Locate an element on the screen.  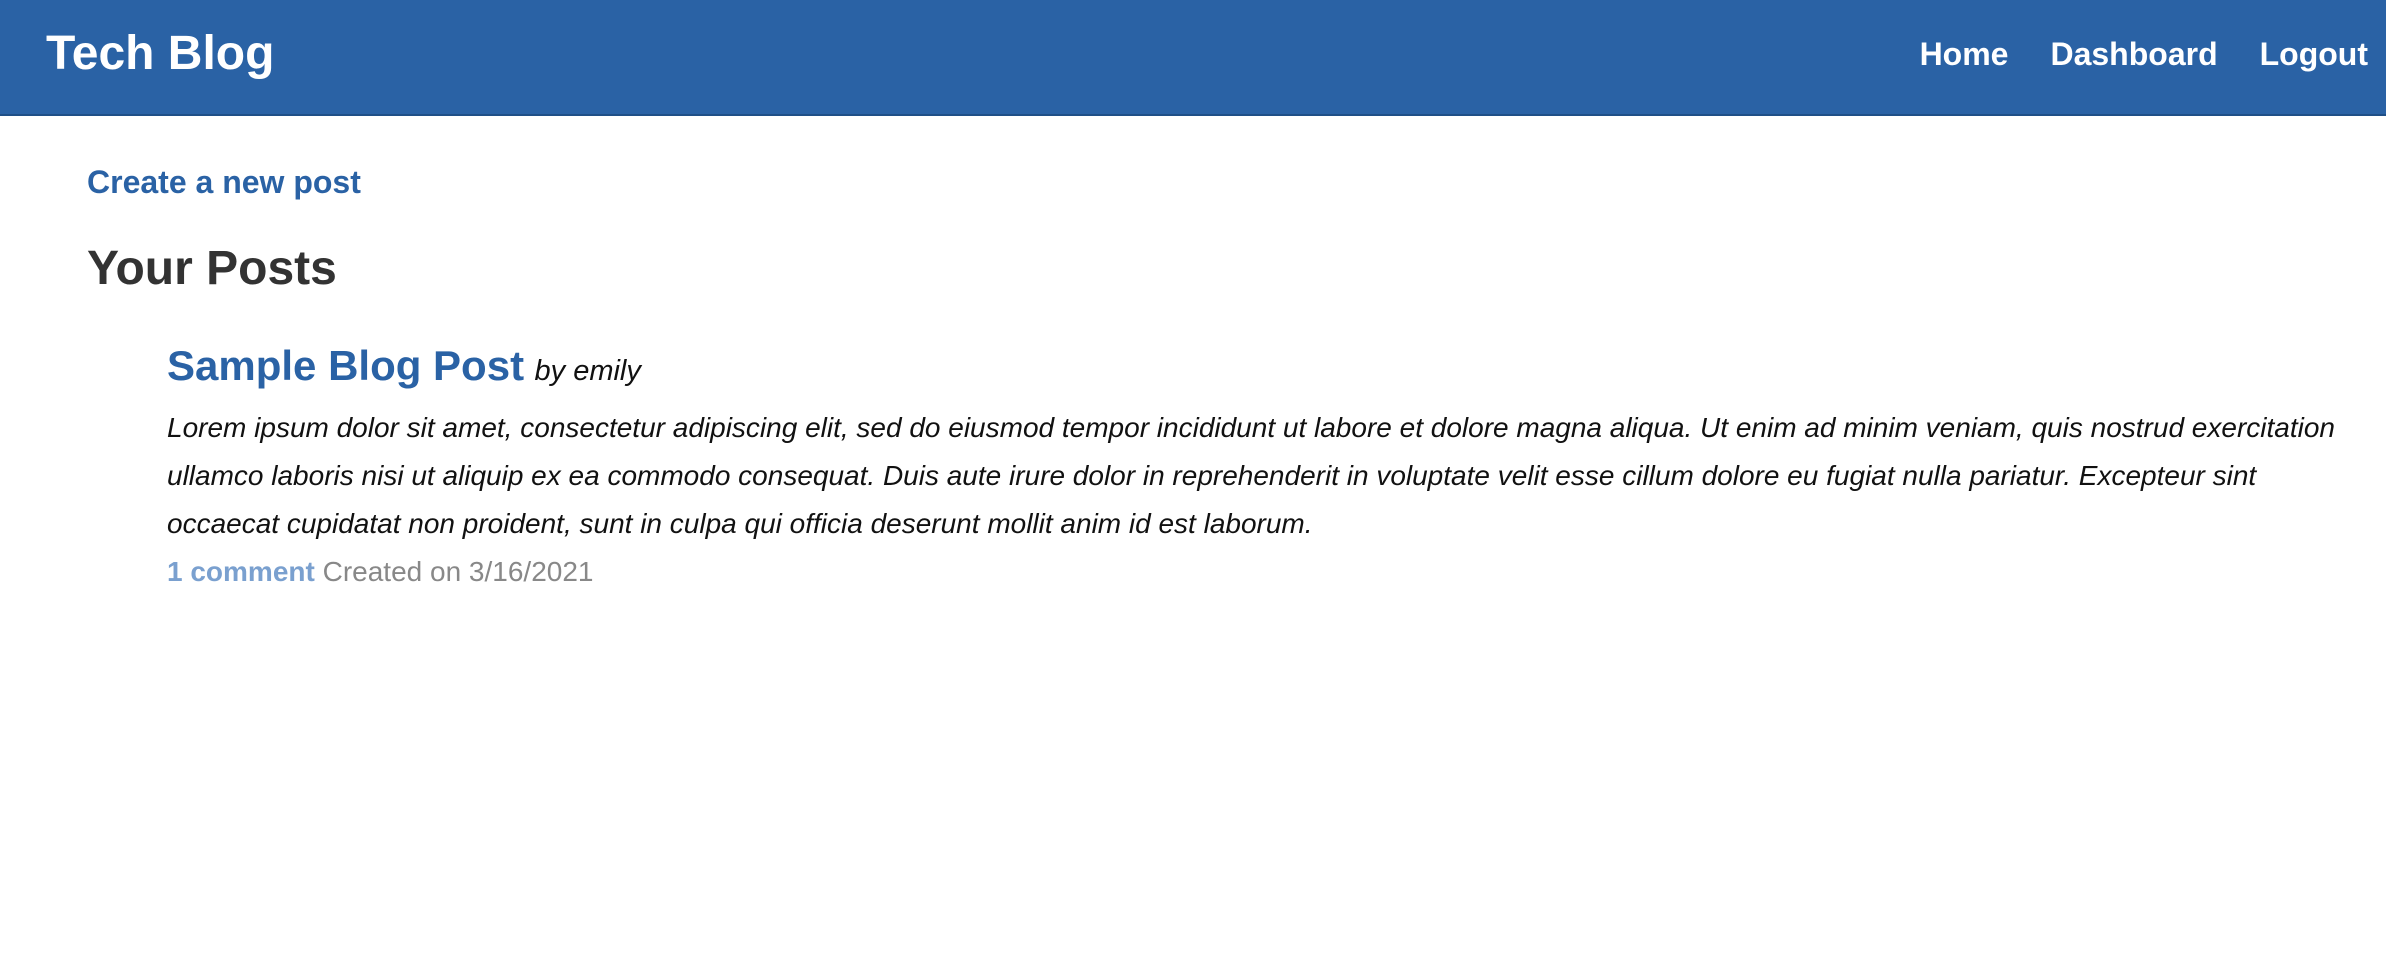
post-header: Sample Blog Post by emily is located at coordinates (1247, 371).